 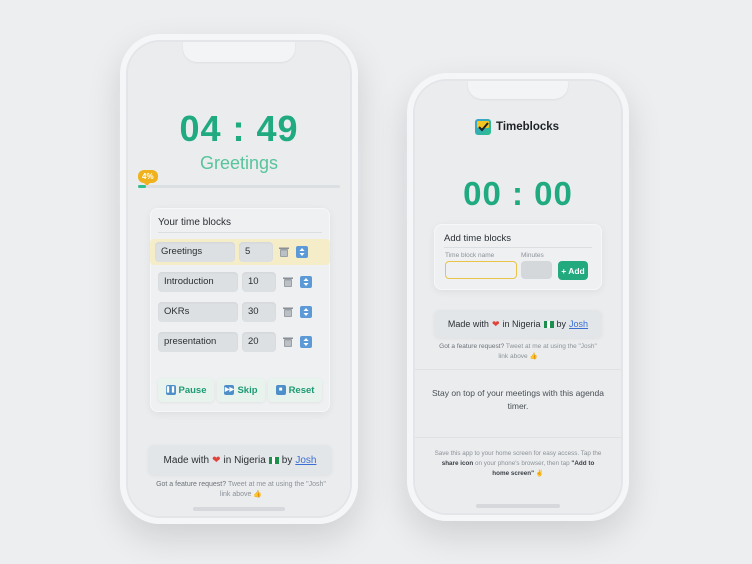 I want to click on time-block-row: presentation 20, so click(x=240, y=342).